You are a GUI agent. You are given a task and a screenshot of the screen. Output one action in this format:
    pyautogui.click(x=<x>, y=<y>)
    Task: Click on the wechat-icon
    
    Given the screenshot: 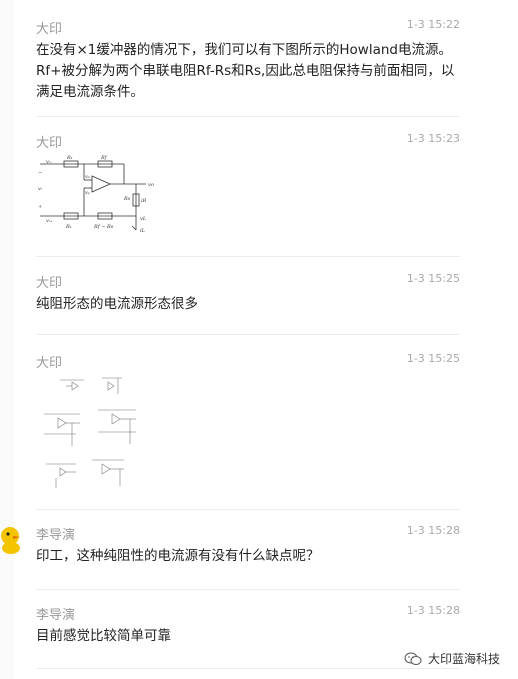 What is the action you would take?
    pyautogui.click(x=413, y=658)
    